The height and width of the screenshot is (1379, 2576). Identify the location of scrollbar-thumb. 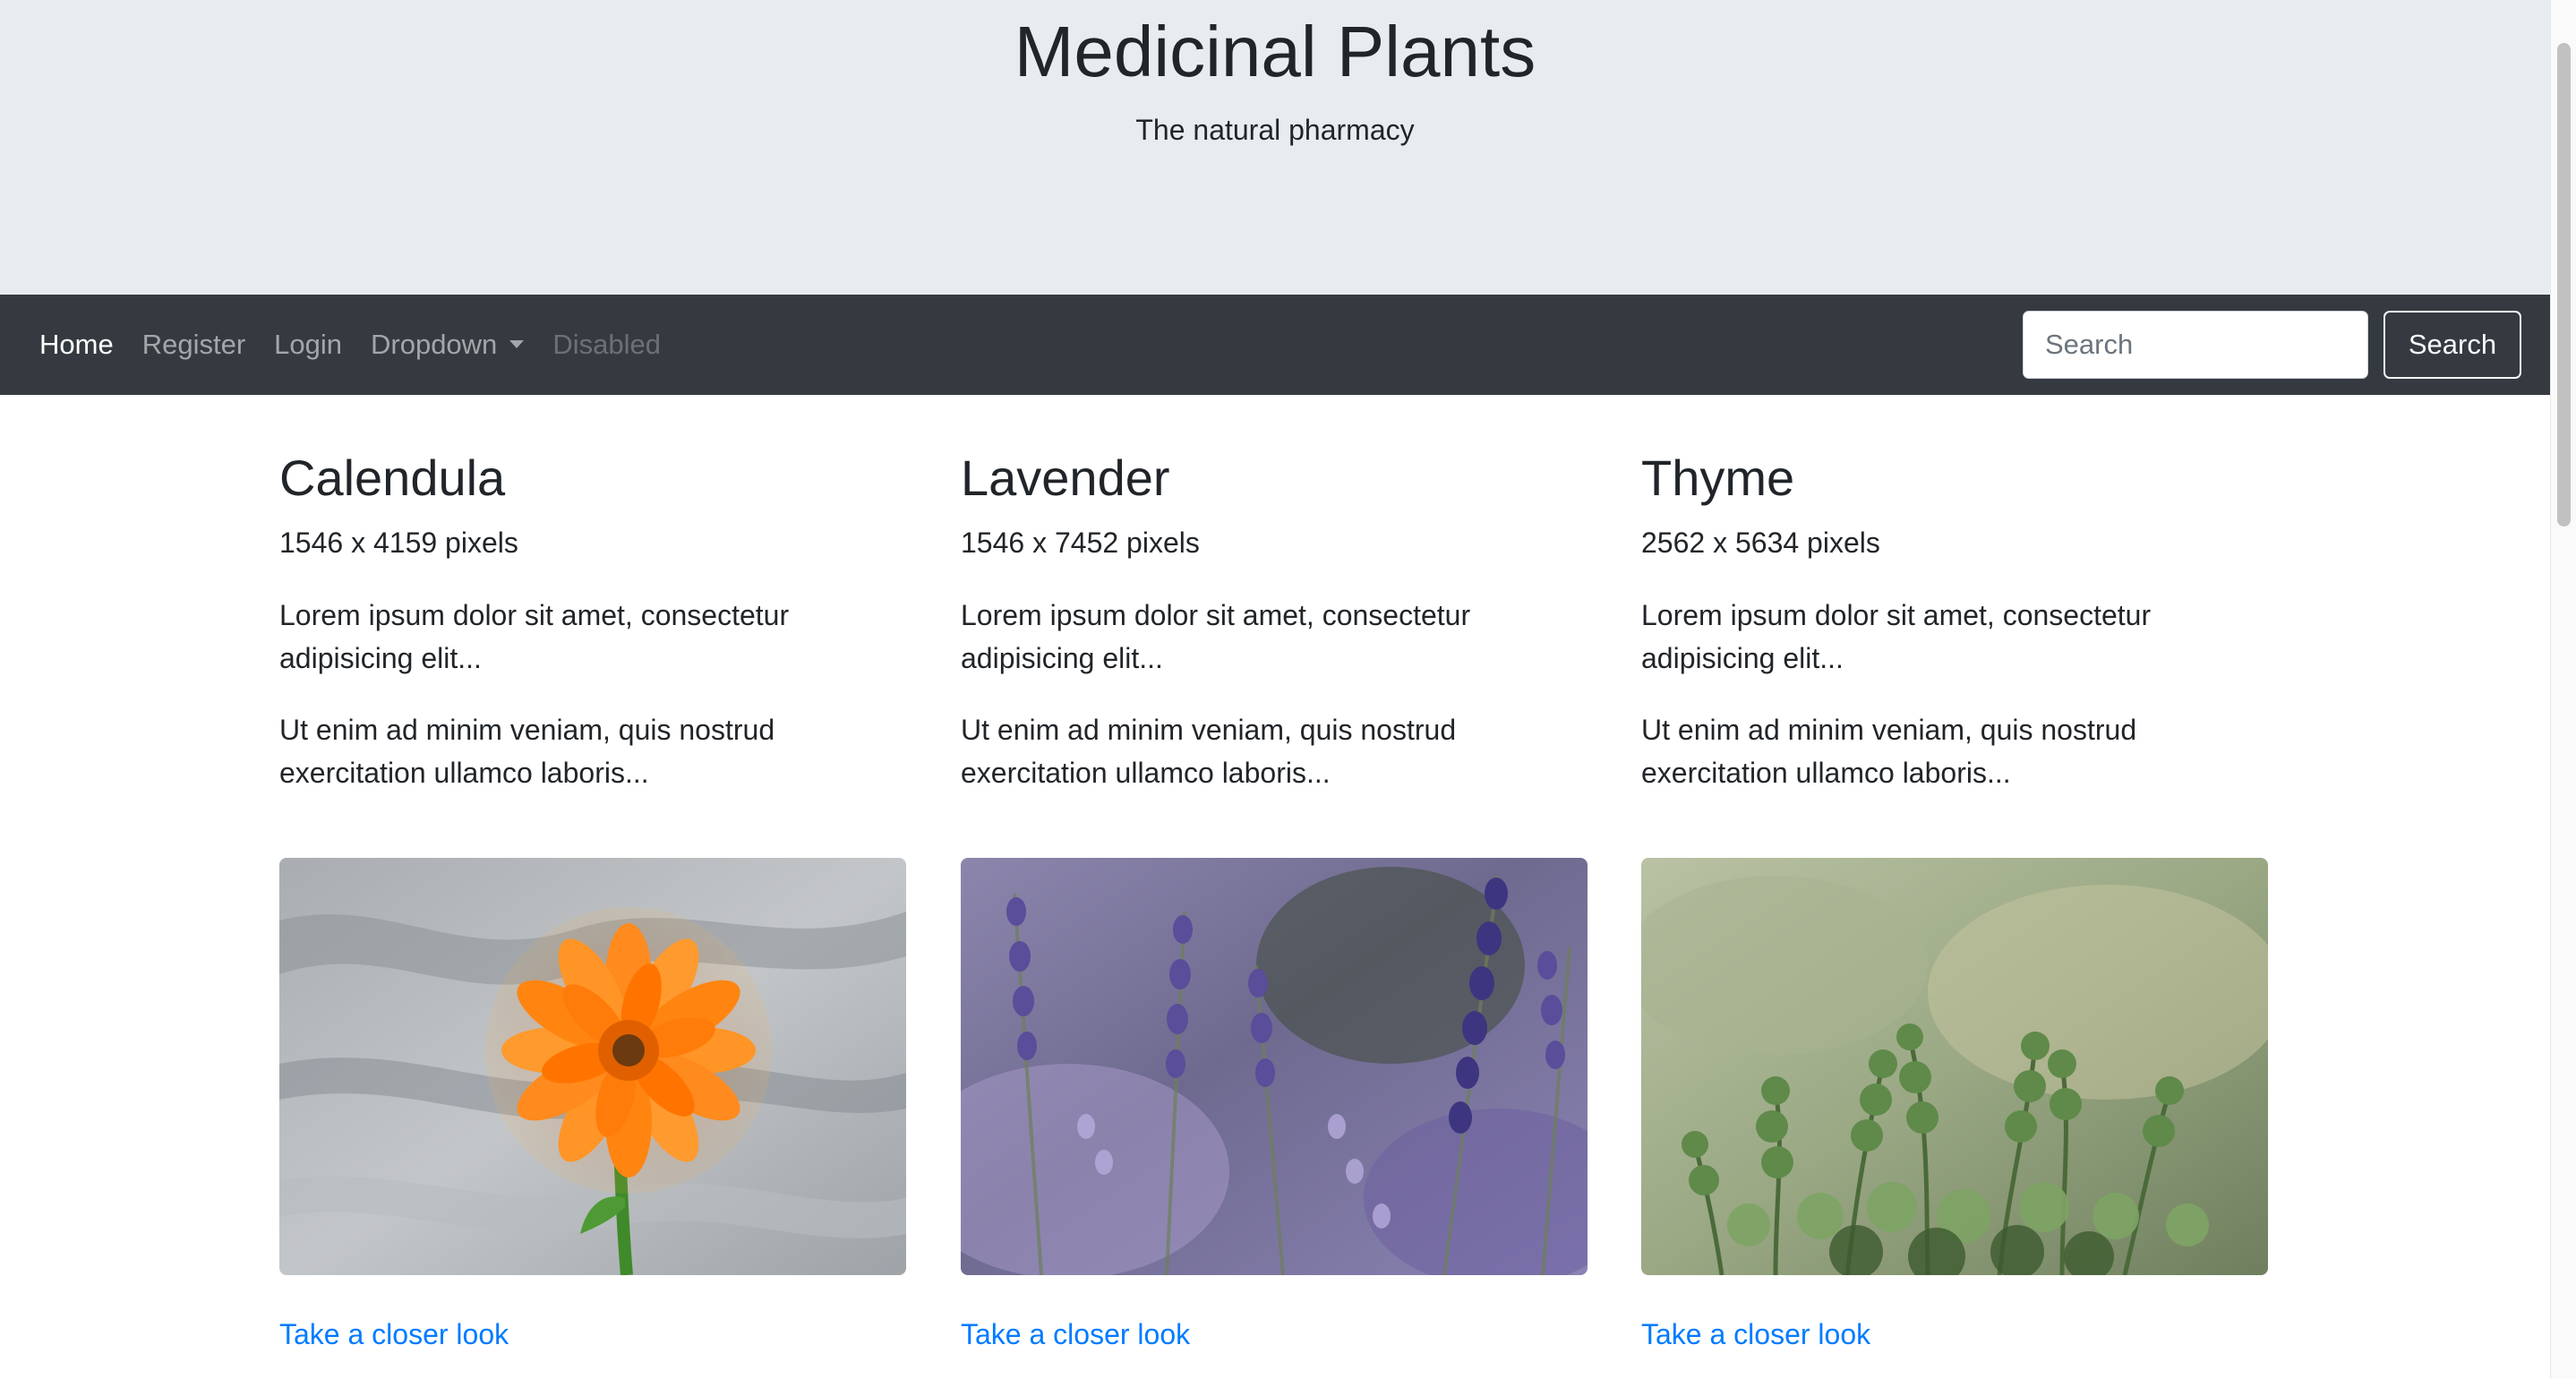
(2564, 285).